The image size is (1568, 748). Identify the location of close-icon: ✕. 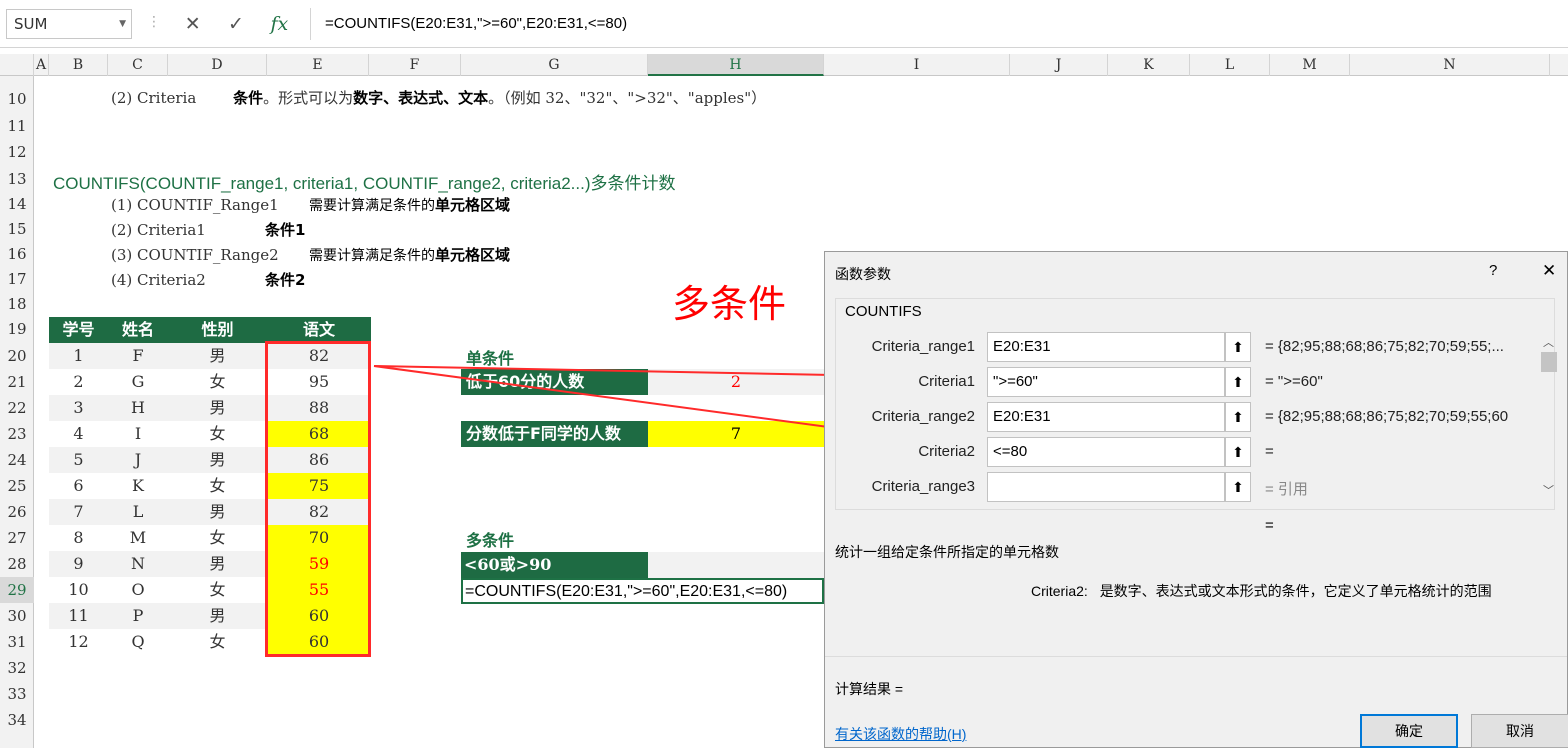
(1549, 271).